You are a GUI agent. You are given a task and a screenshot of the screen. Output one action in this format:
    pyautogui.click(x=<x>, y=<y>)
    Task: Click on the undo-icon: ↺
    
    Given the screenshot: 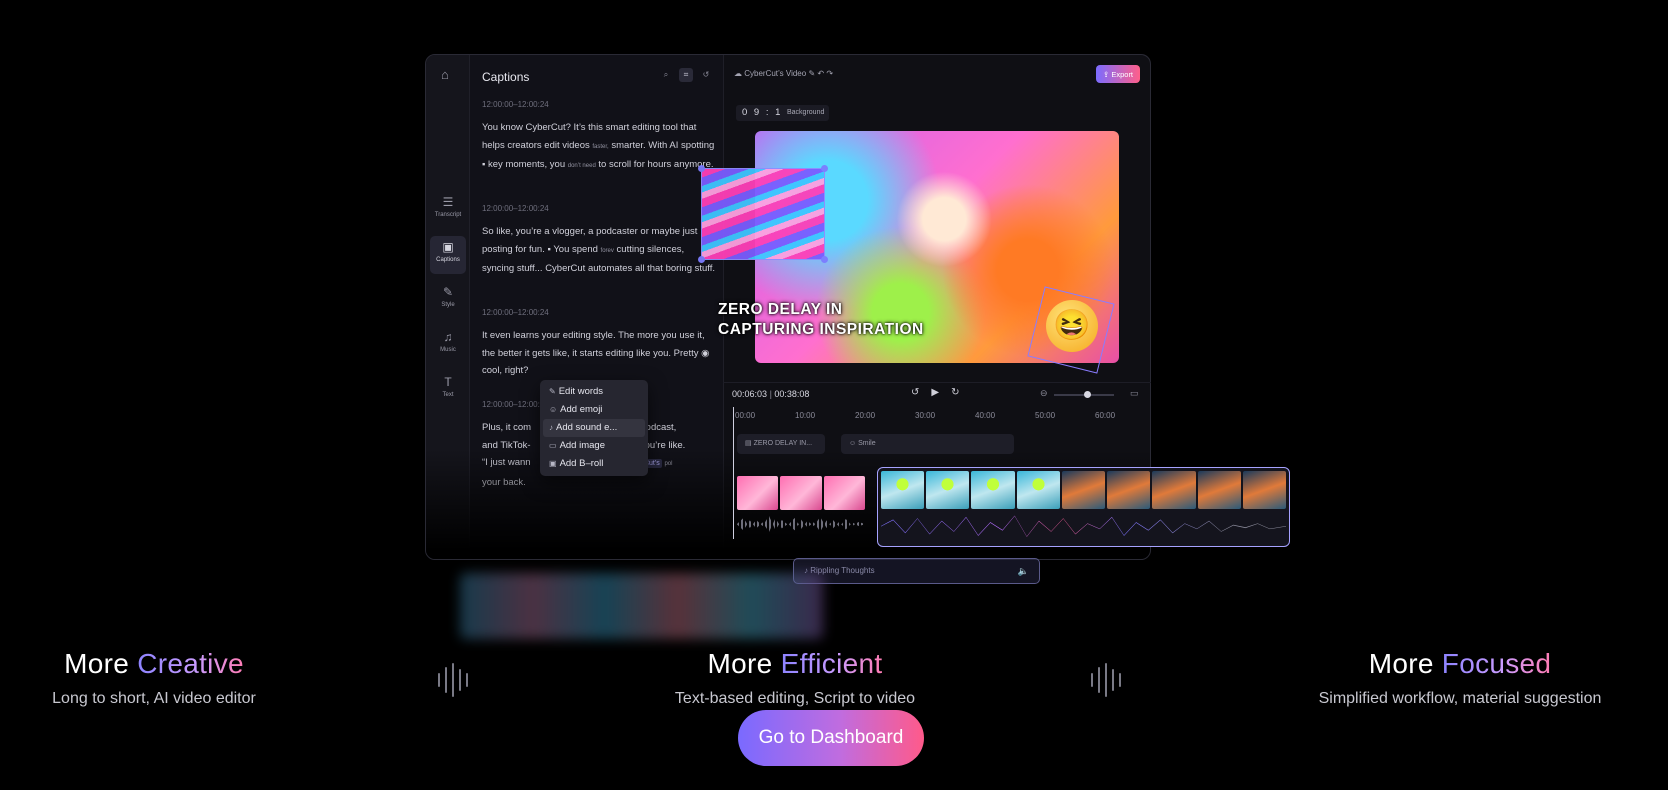 What is the action you would take?
    pyautogui.click(x=706, y=75)
    